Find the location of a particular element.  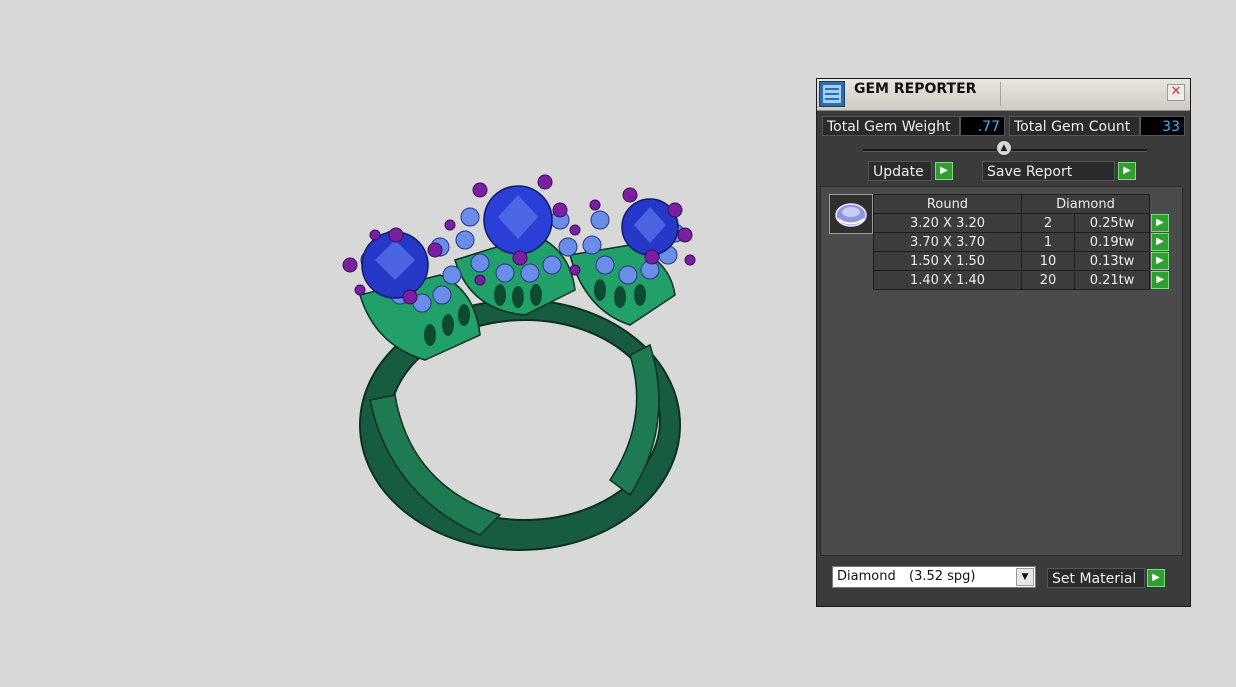

cell-weight: 0.13tw is located at coordinates (1112, 261).